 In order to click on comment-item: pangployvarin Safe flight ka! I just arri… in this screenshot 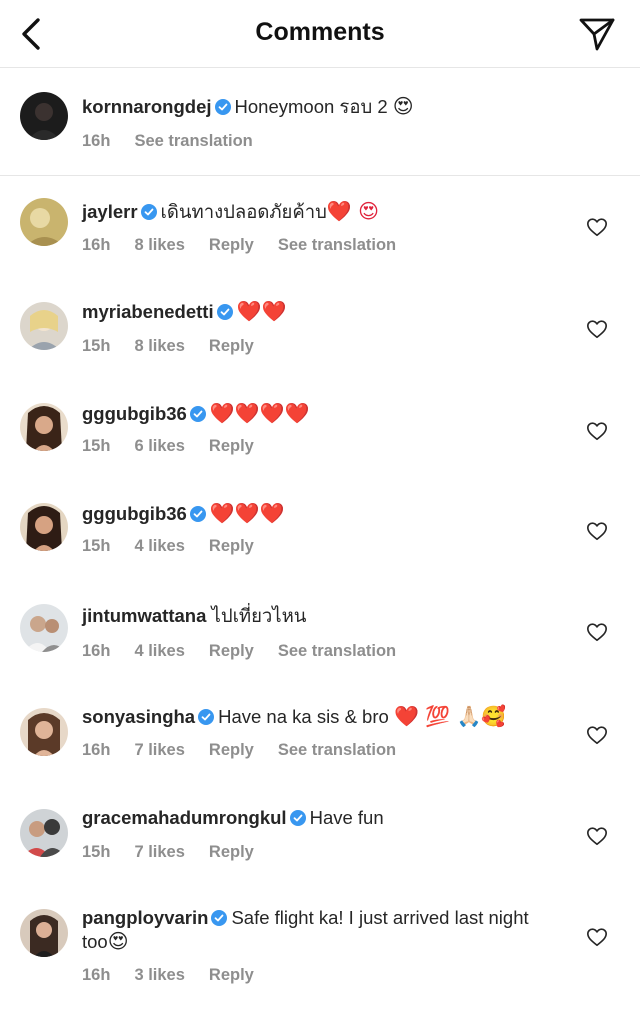, I will do `click(320, 949)`.